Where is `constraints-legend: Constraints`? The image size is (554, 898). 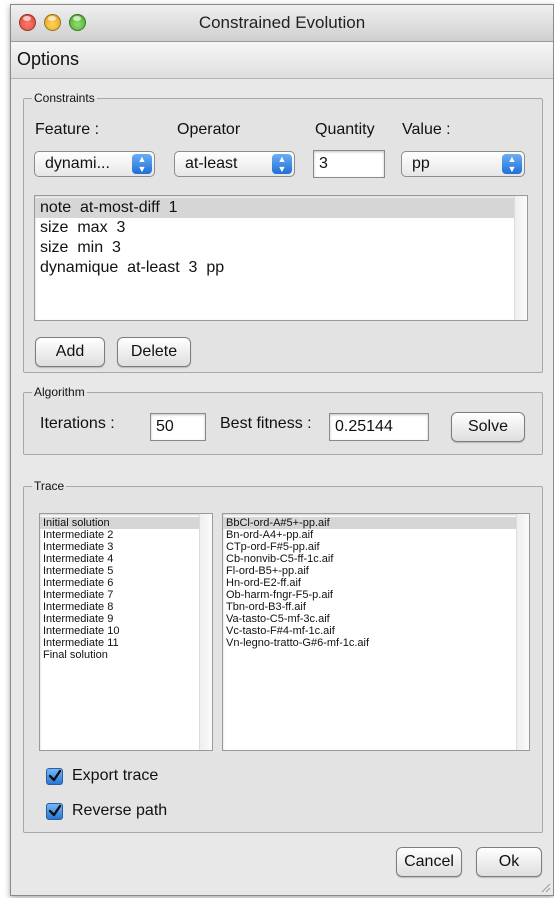 constraints-legend: Constraints is located at coordinates (64, 98).